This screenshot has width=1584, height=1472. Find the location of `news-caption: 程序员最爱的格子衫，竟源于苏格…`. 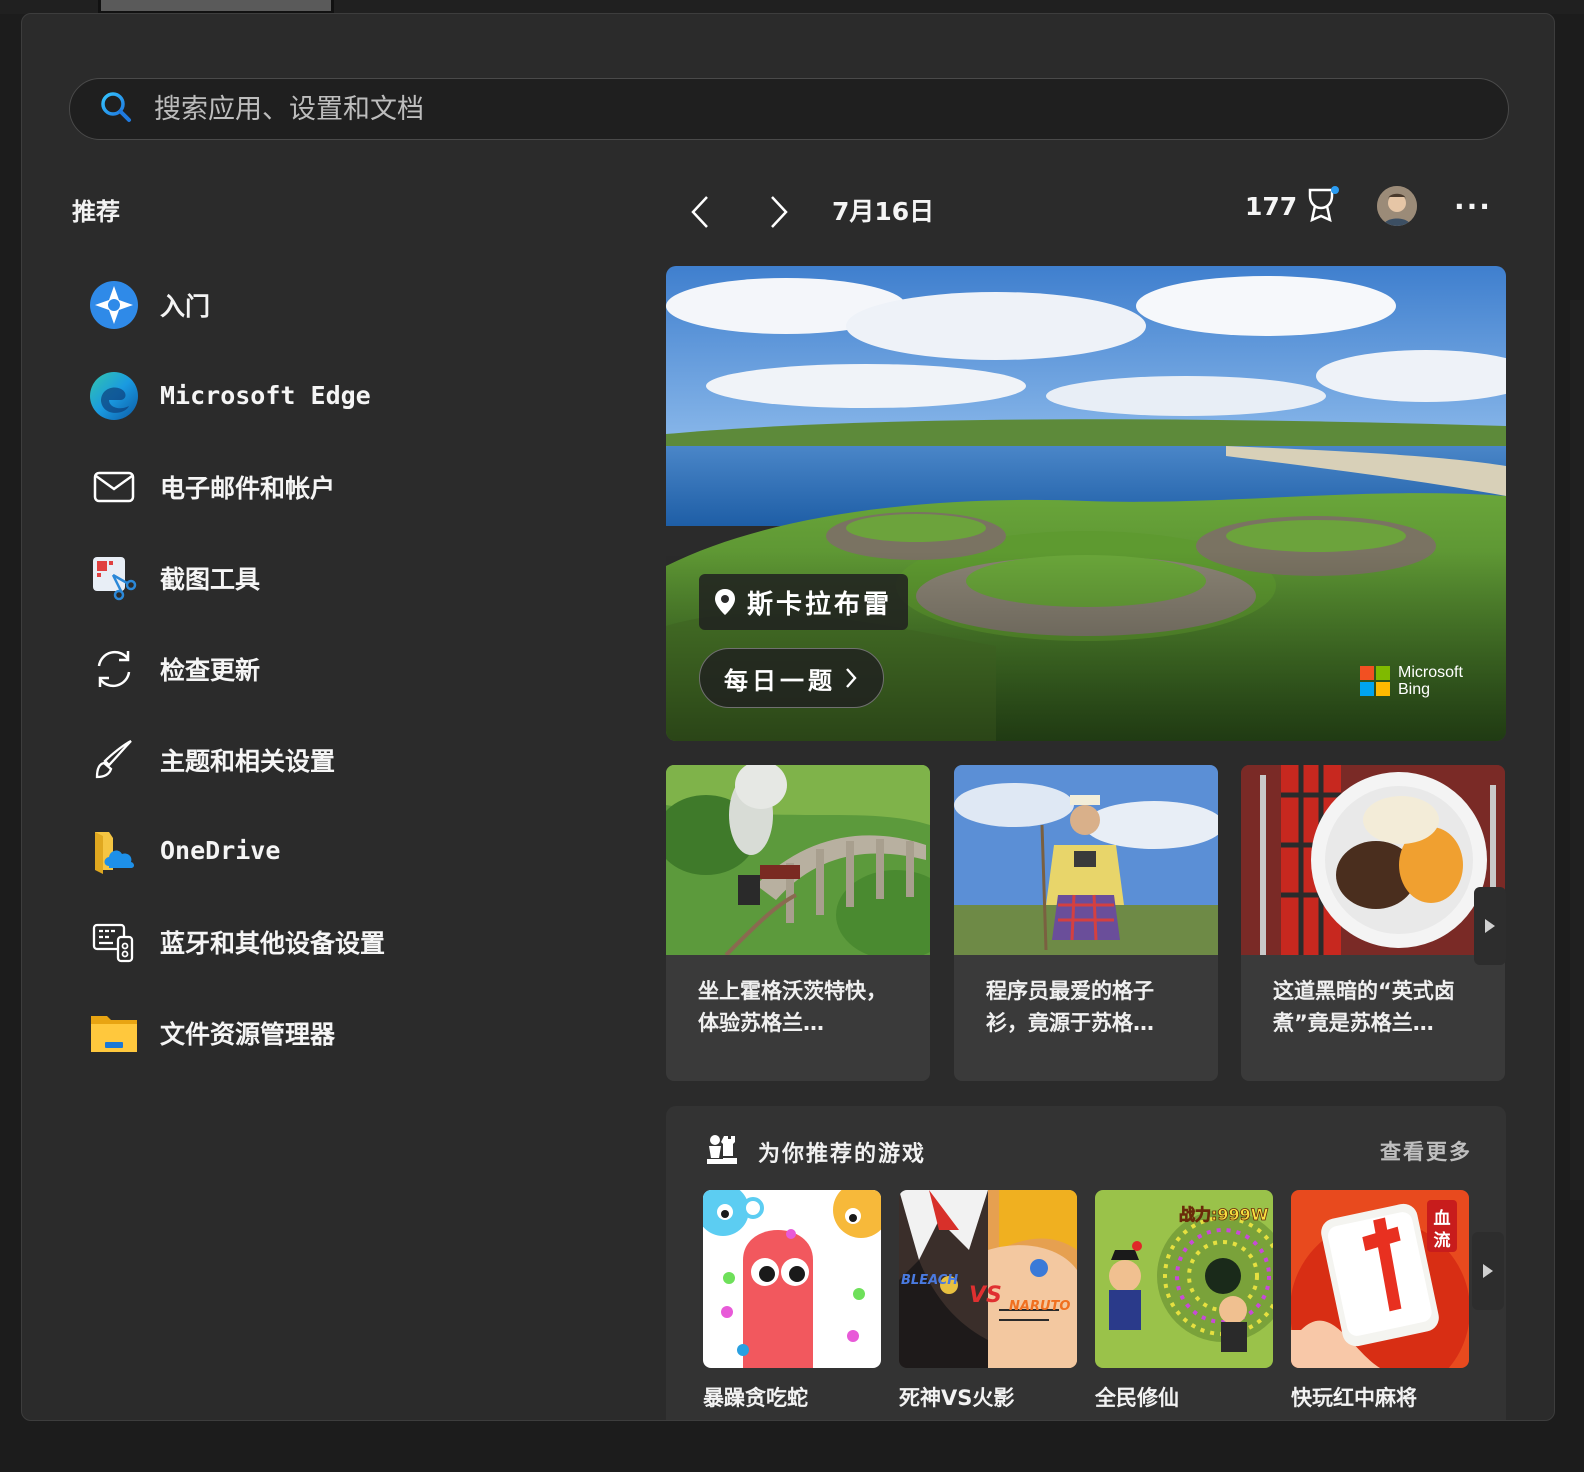

news-caption: 程序员最爱的格子衫，竟源于苏格… is located at coordinates (1070, 1007).